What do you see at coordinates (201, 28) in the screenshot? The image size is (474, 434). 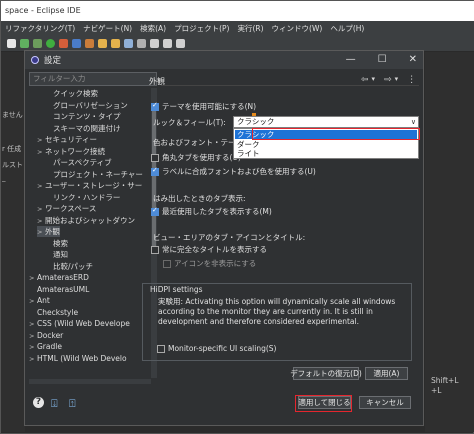 I see `menu-item: プロジェクト(P)` at bounding box center [201, 28].